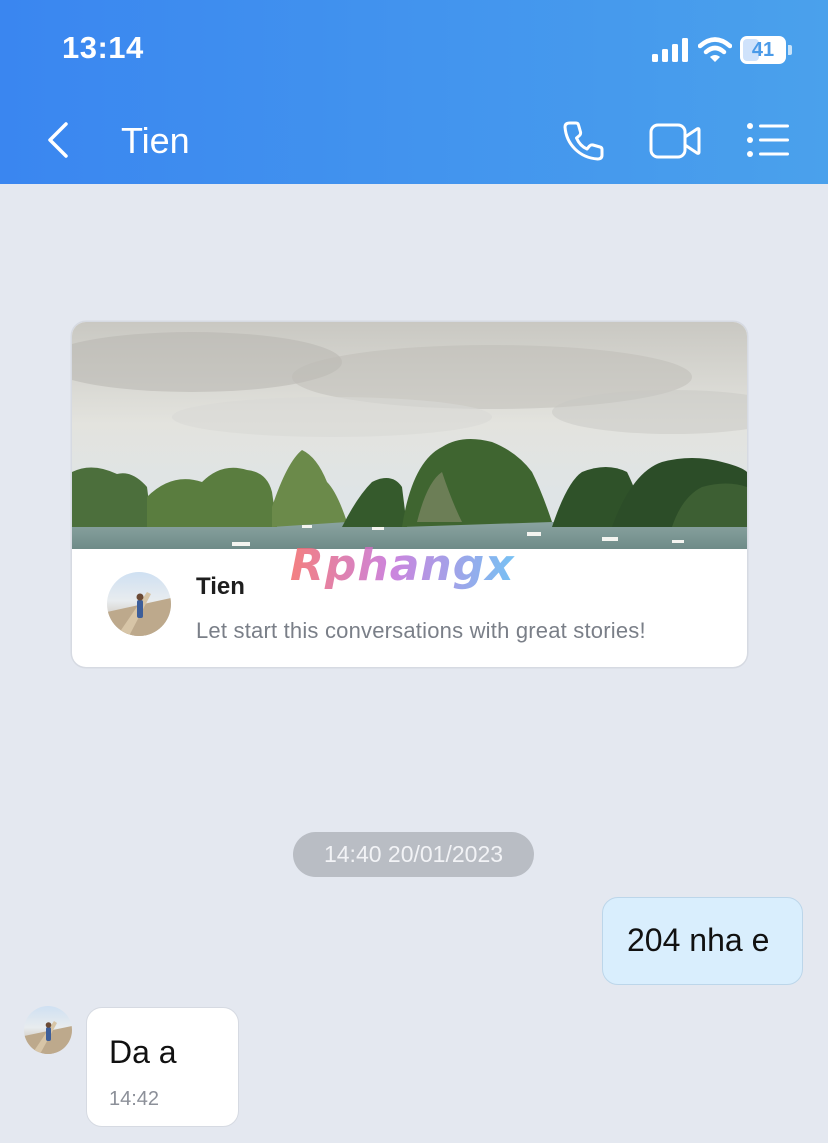 This screenshot has height=1143, width=828. What do you see at coordinates (103, 47) in the screenshot?
I see `status-bar-time: 13:14` at bounding box center [103, 47].